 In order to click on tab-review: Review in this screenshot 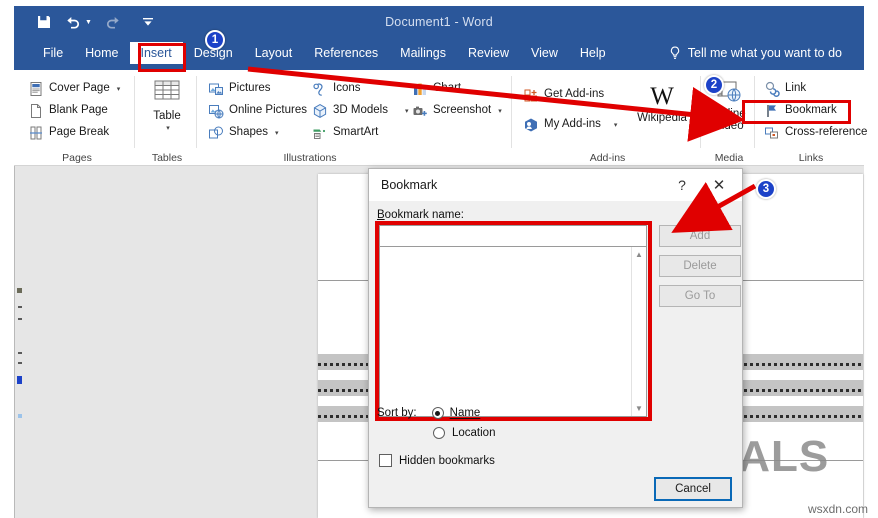, I will do `click(488, 53)`.